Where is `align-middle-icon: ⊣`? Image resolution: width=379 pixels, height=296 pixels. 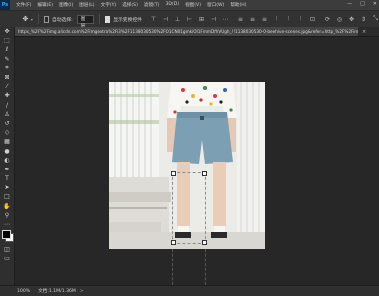 align-middle-icon: ⊣ is located at coordinates (165, 19).